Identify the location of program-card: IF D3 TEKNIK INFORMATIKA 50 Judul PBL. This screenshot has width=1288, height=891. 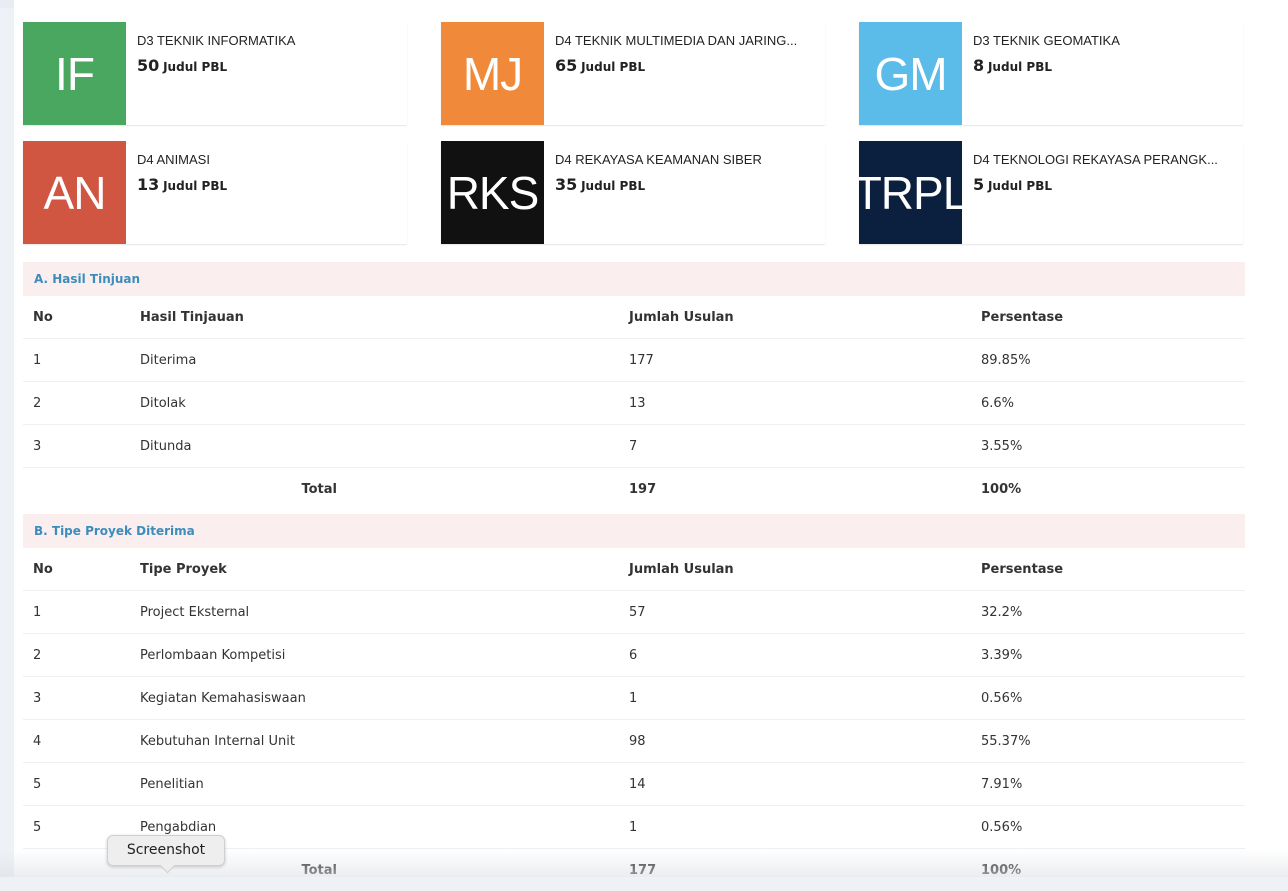
(215, 73).